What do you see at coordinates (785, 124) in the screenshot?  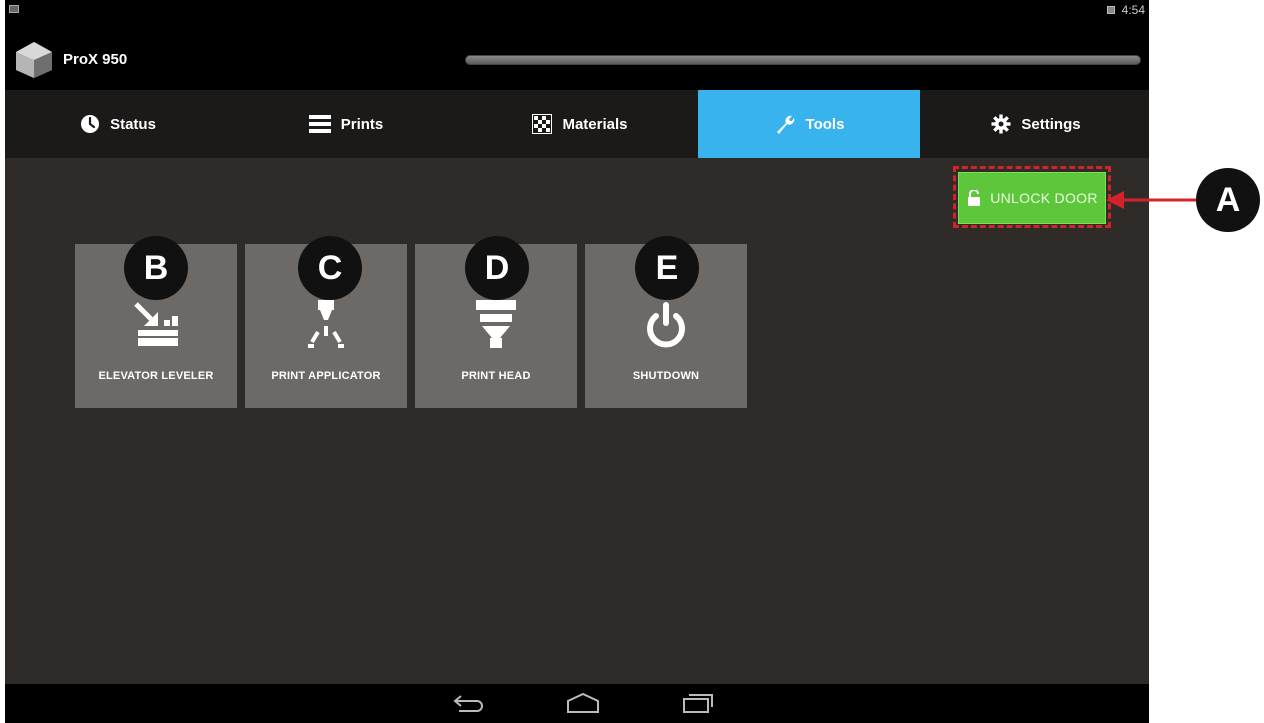 I see `wrench-icon` at bounding box center [785, 124].